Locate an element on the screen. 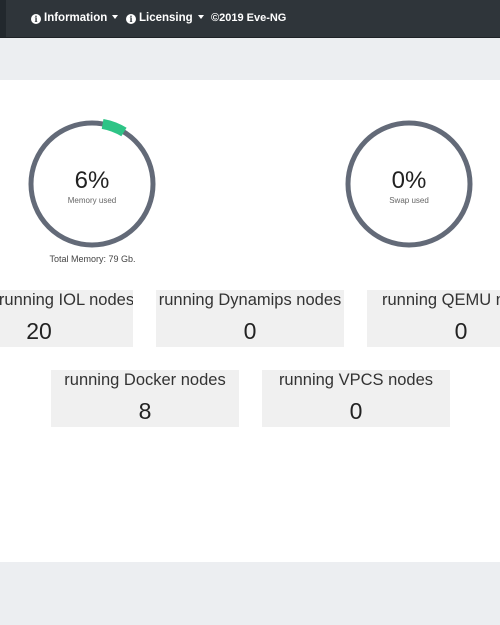 The width and height of the screenshot is (500, 625). memory-gauge-fill is located at coordinates (114, 128).